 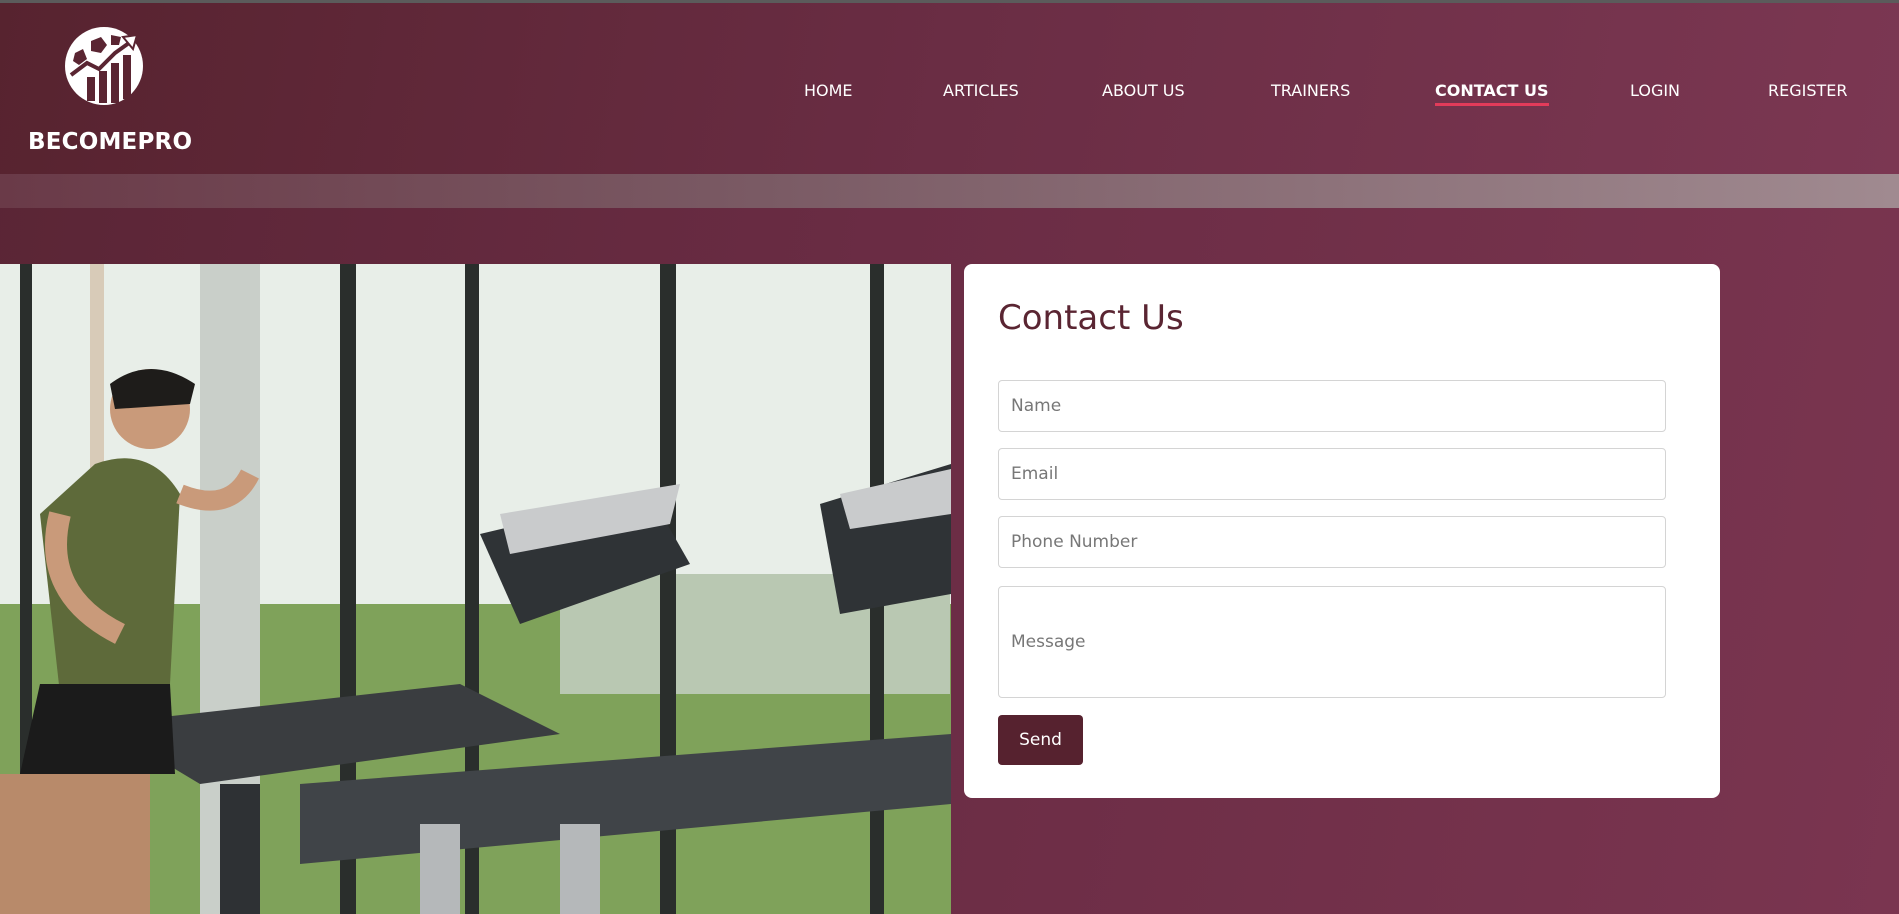 What do you see at coordinates (1492, 93) in the screenshot?
I see `nav-contact-us: CONTACT US` at bounding box center [1492, 93].